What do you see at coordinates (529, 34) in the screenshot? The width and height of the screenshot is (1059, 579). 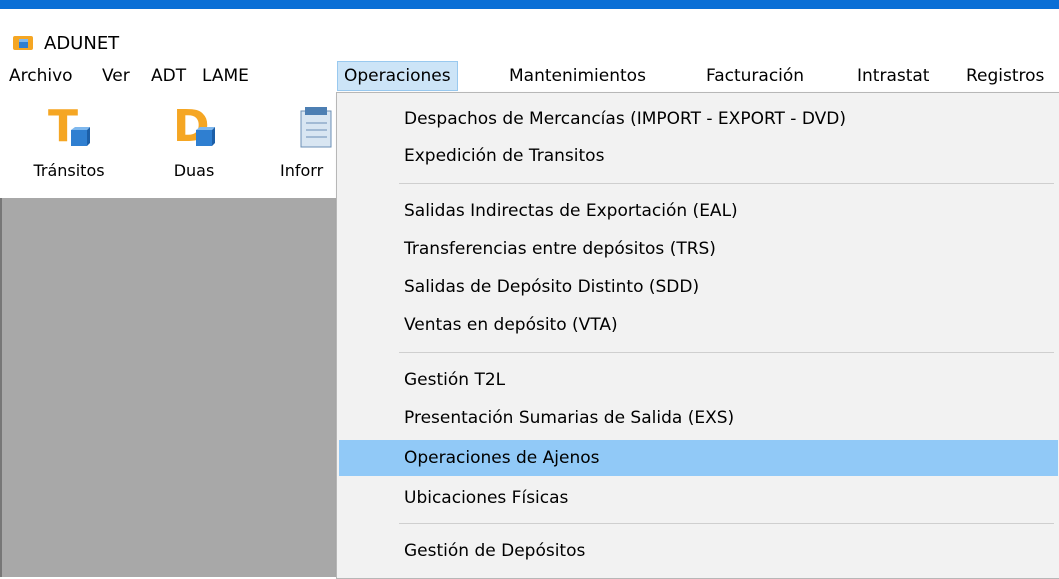 I see `title-bar: ADUNET` at bounding box center [529, 34].